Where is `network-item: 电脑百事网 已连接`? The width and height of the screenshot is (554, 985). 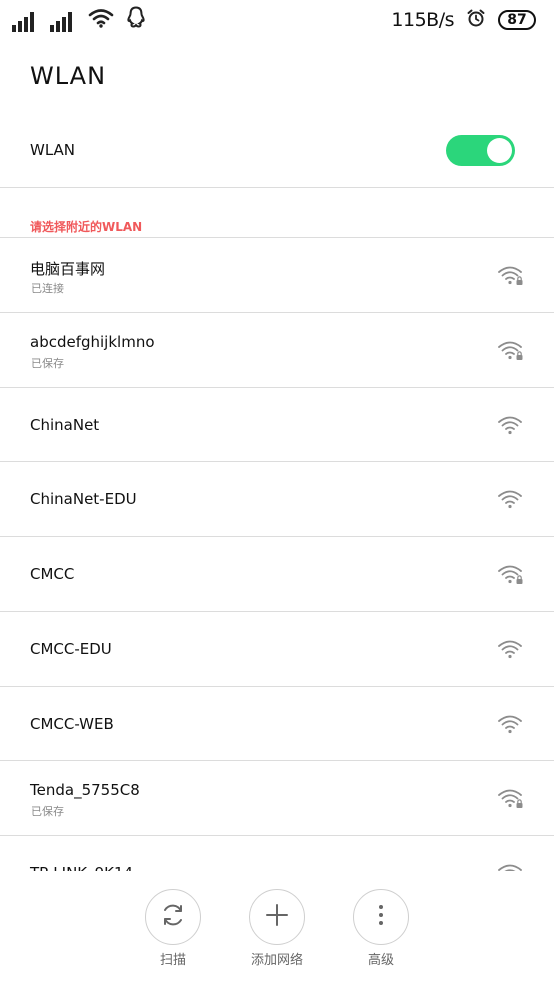 network-item: 电脑百事网 已连接 is located at coordinates (277, 275).